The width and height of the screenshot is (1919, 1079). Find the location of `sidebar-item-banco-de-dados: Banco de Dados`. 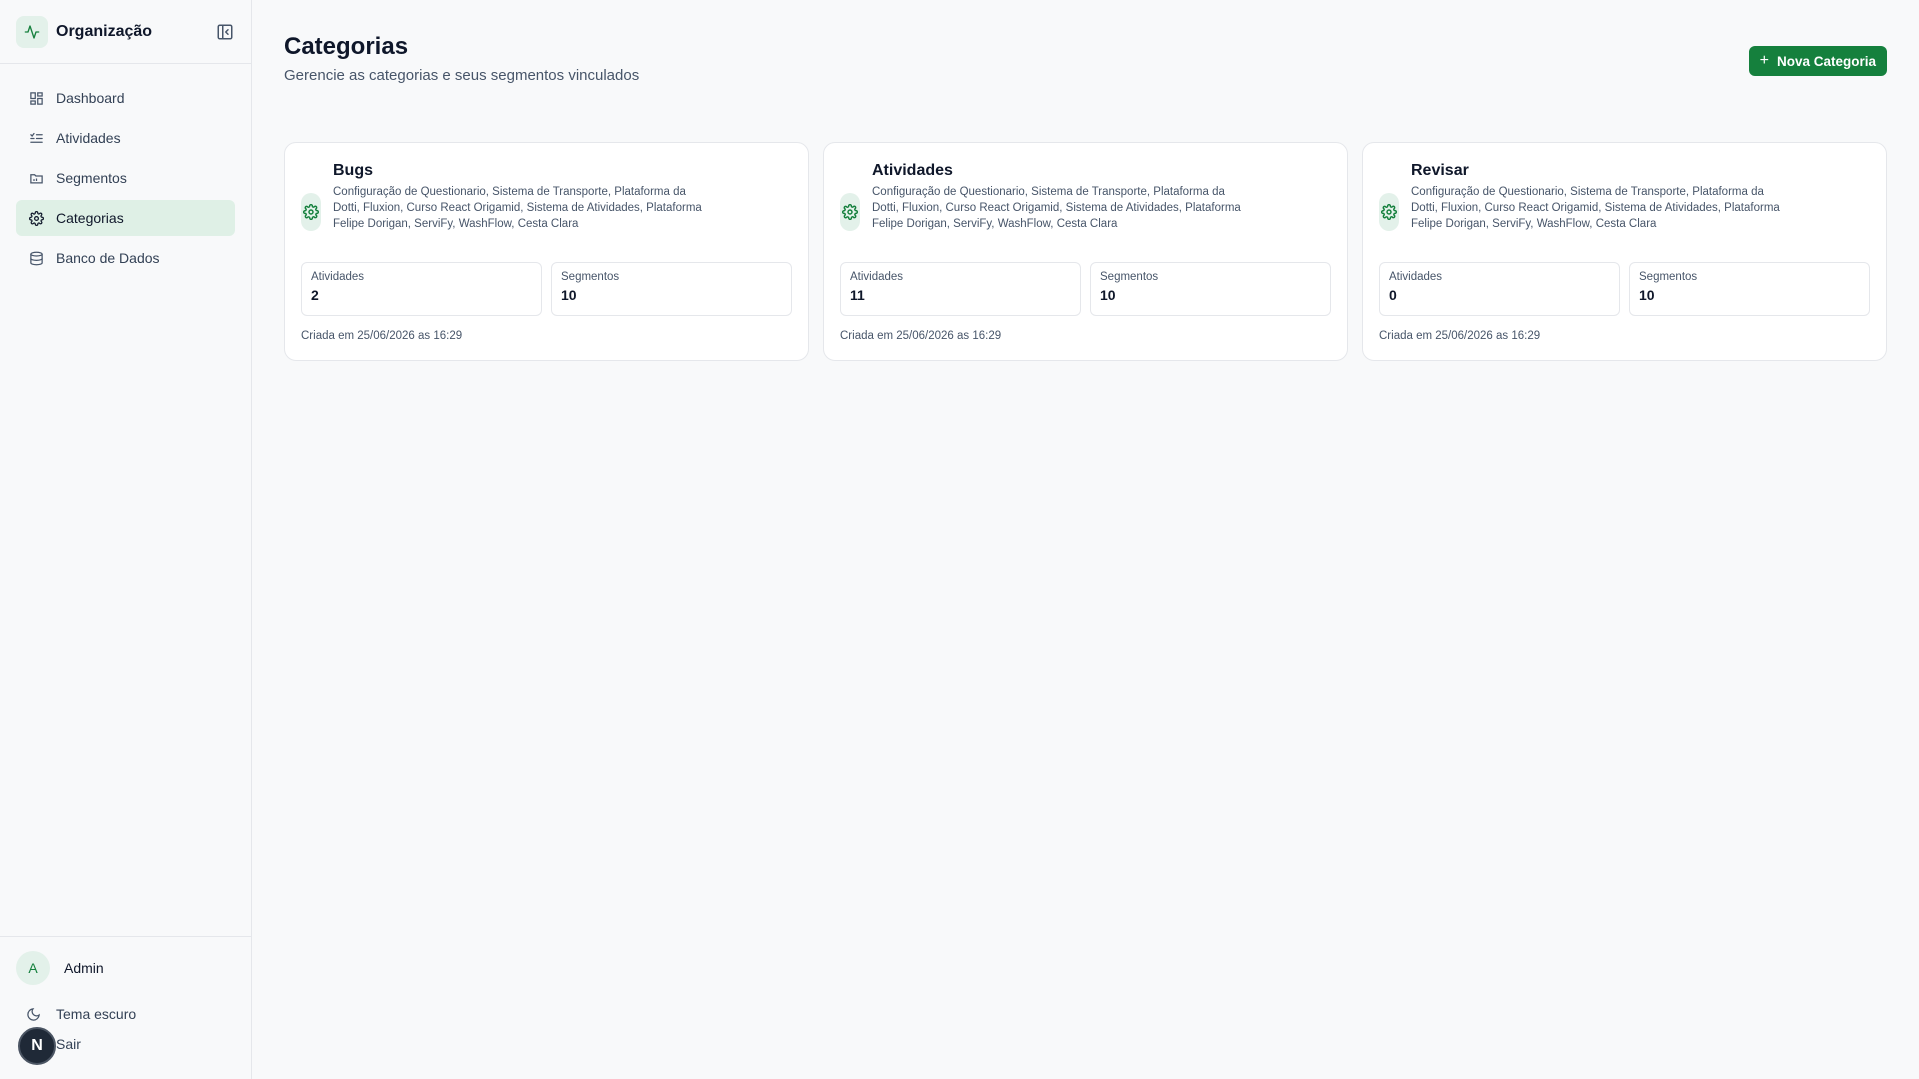

sidebar-item-banco-de-dados: Banco de Dados is located at coordinates (125, 258).